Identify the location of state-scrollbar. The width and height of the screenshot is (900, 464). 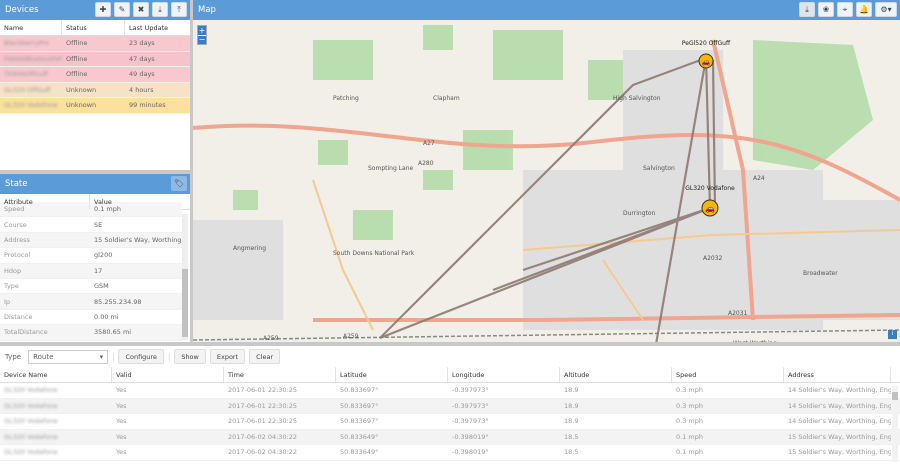
(185, 277).